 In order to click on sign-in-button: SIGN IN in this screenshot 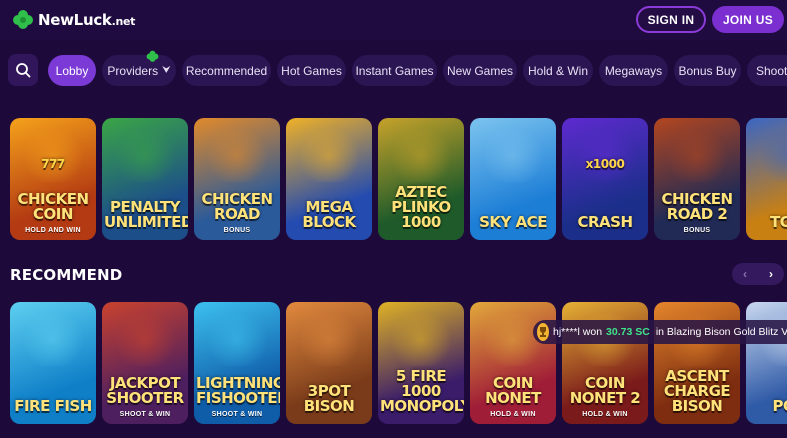, I will do `click(671, 19)`.